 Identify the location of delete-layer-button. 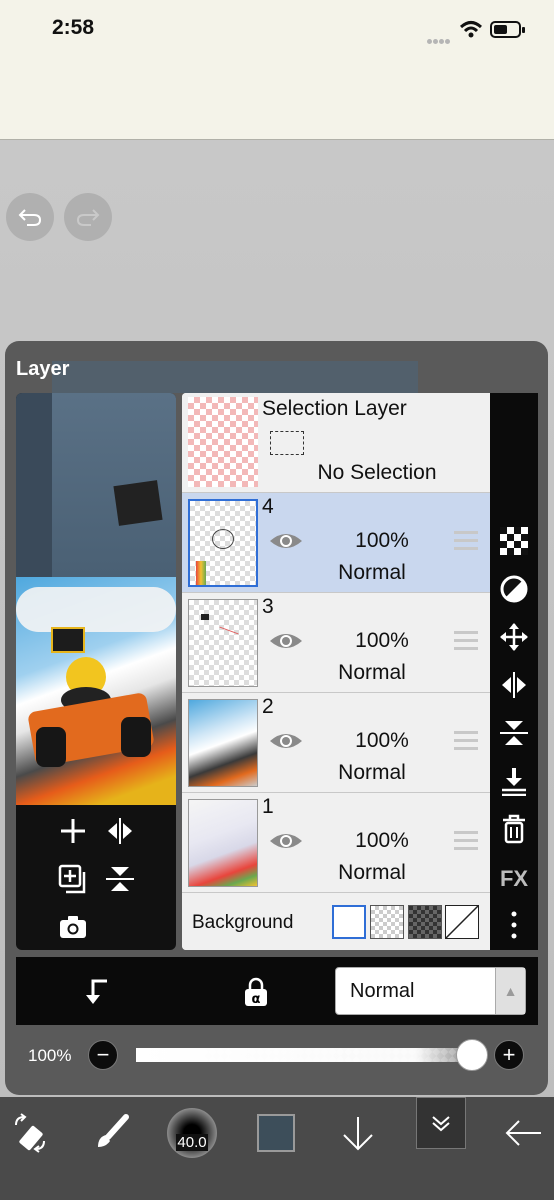
(514, 829).